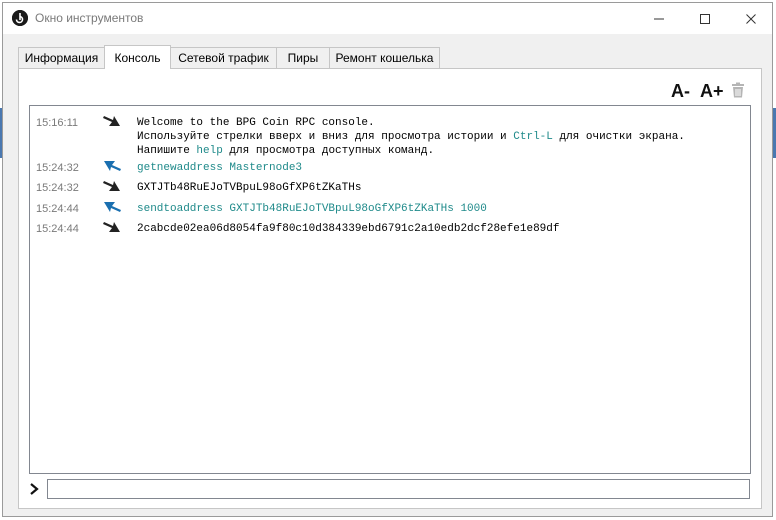  I want to click on tab-console: Консоль, so click(137, 57).